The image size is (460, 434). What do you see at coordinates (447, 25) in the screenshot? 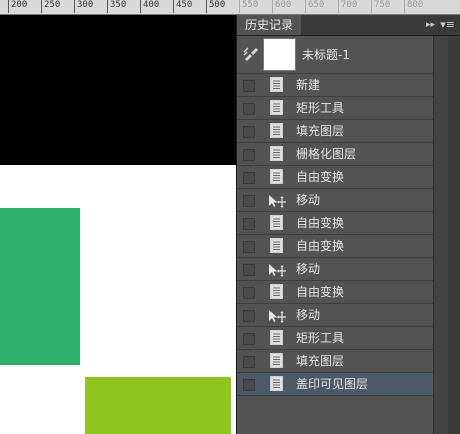
I see `panel-menu-icon: ▾≡` at bounding box center [447, 25].